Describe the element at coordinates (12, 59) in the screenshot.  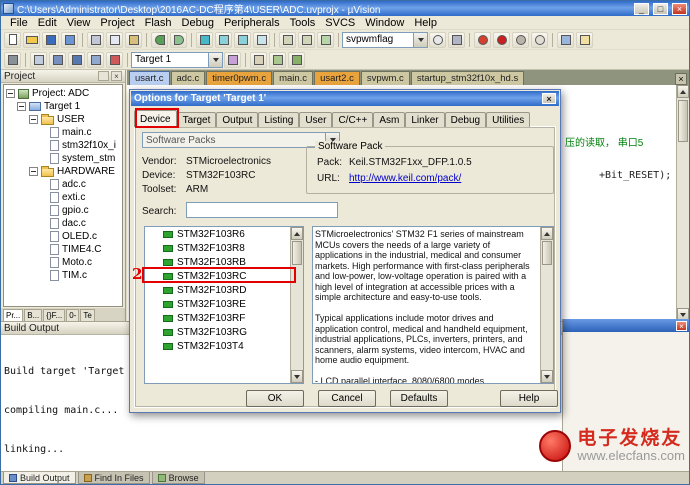
I see `download-icon` at that location.